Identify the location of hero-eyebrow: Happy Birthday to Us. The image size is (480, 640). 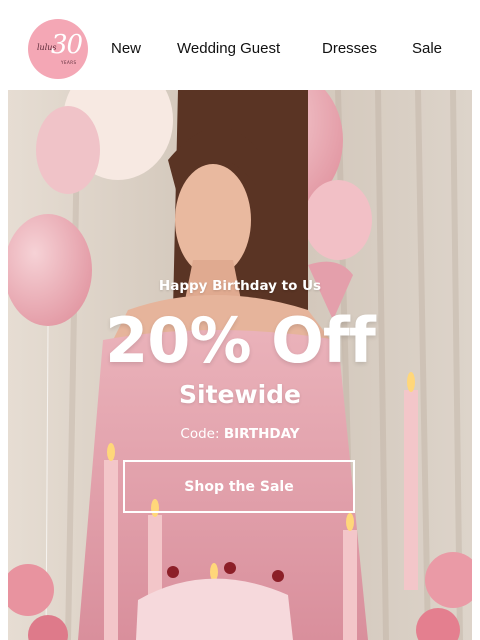
(240, 286).